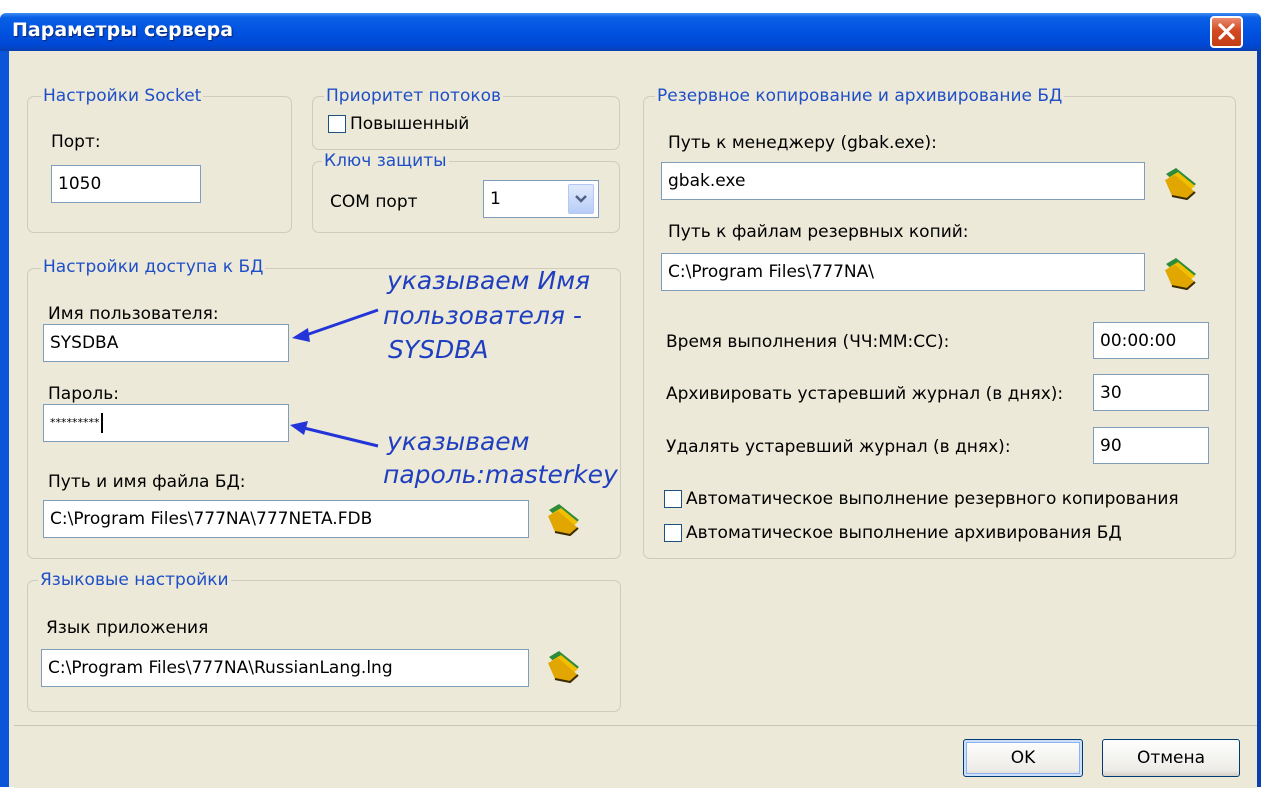 The image size is (1261, 788). What do you see at coordinates (802, 143) in the screenshot?
I see `manager-path-label: Путь к менеджеру (gbak.exe):` at bounding box center [802, 143].